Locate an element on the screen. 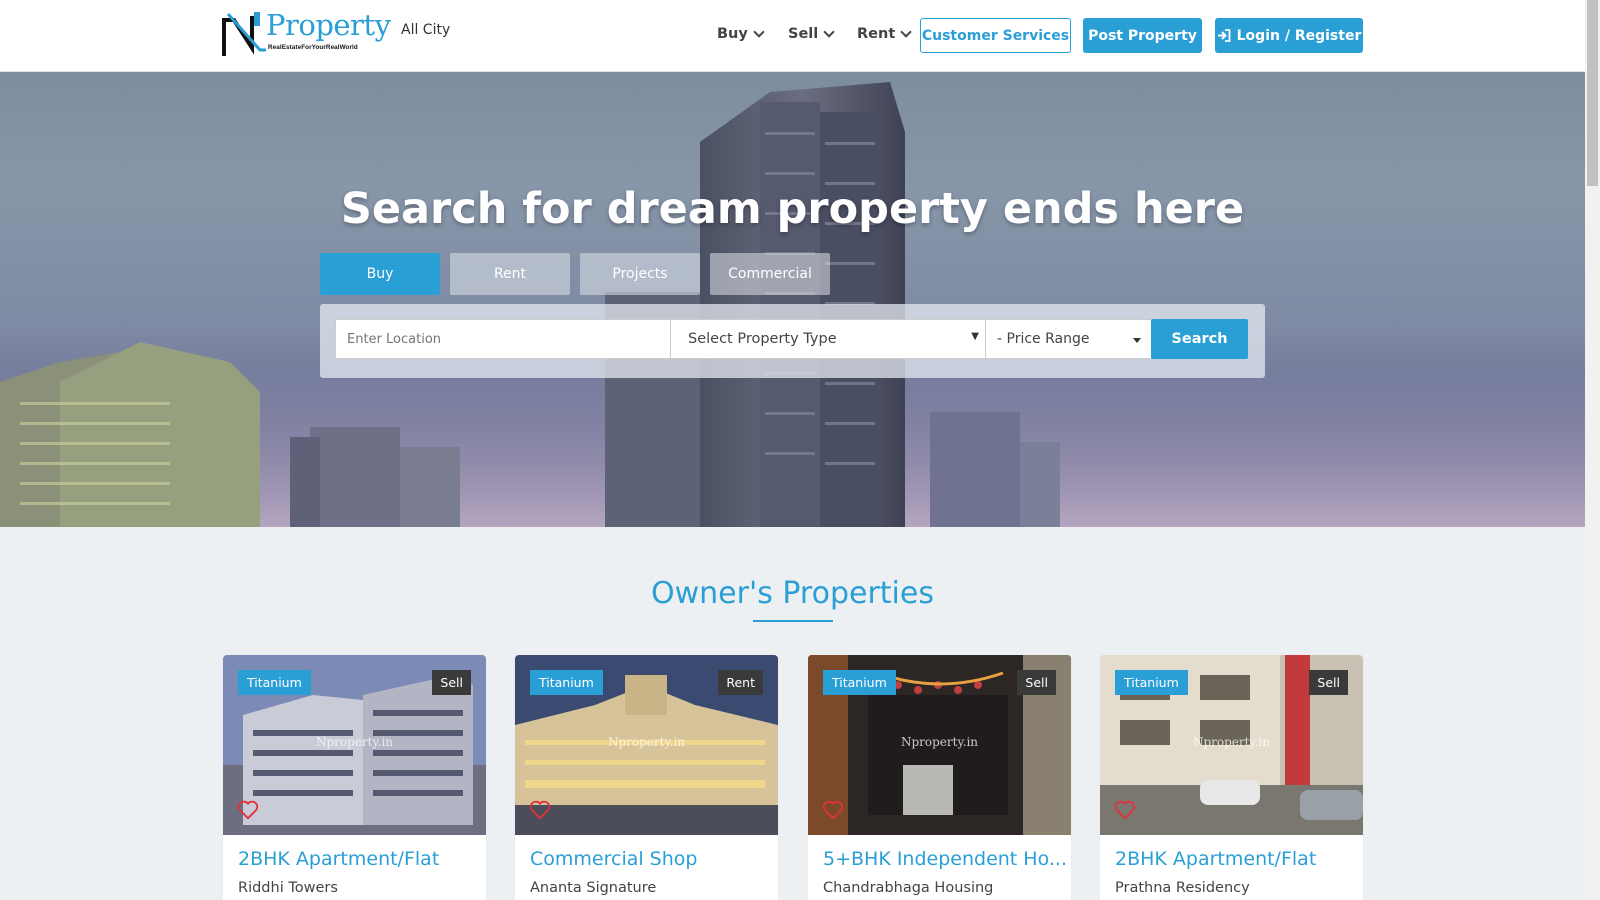 Image resolution: width=1600 pixels, height=900 pixels. nav-rent-label: Rent is located at coordinates (876, 34).